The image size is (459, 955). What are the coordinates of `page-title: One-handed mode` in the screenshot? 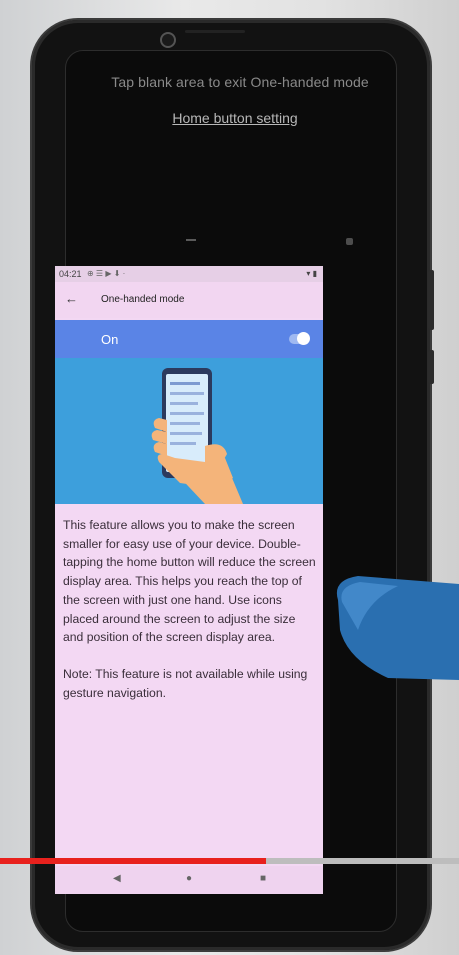 It's located at (143, 299).